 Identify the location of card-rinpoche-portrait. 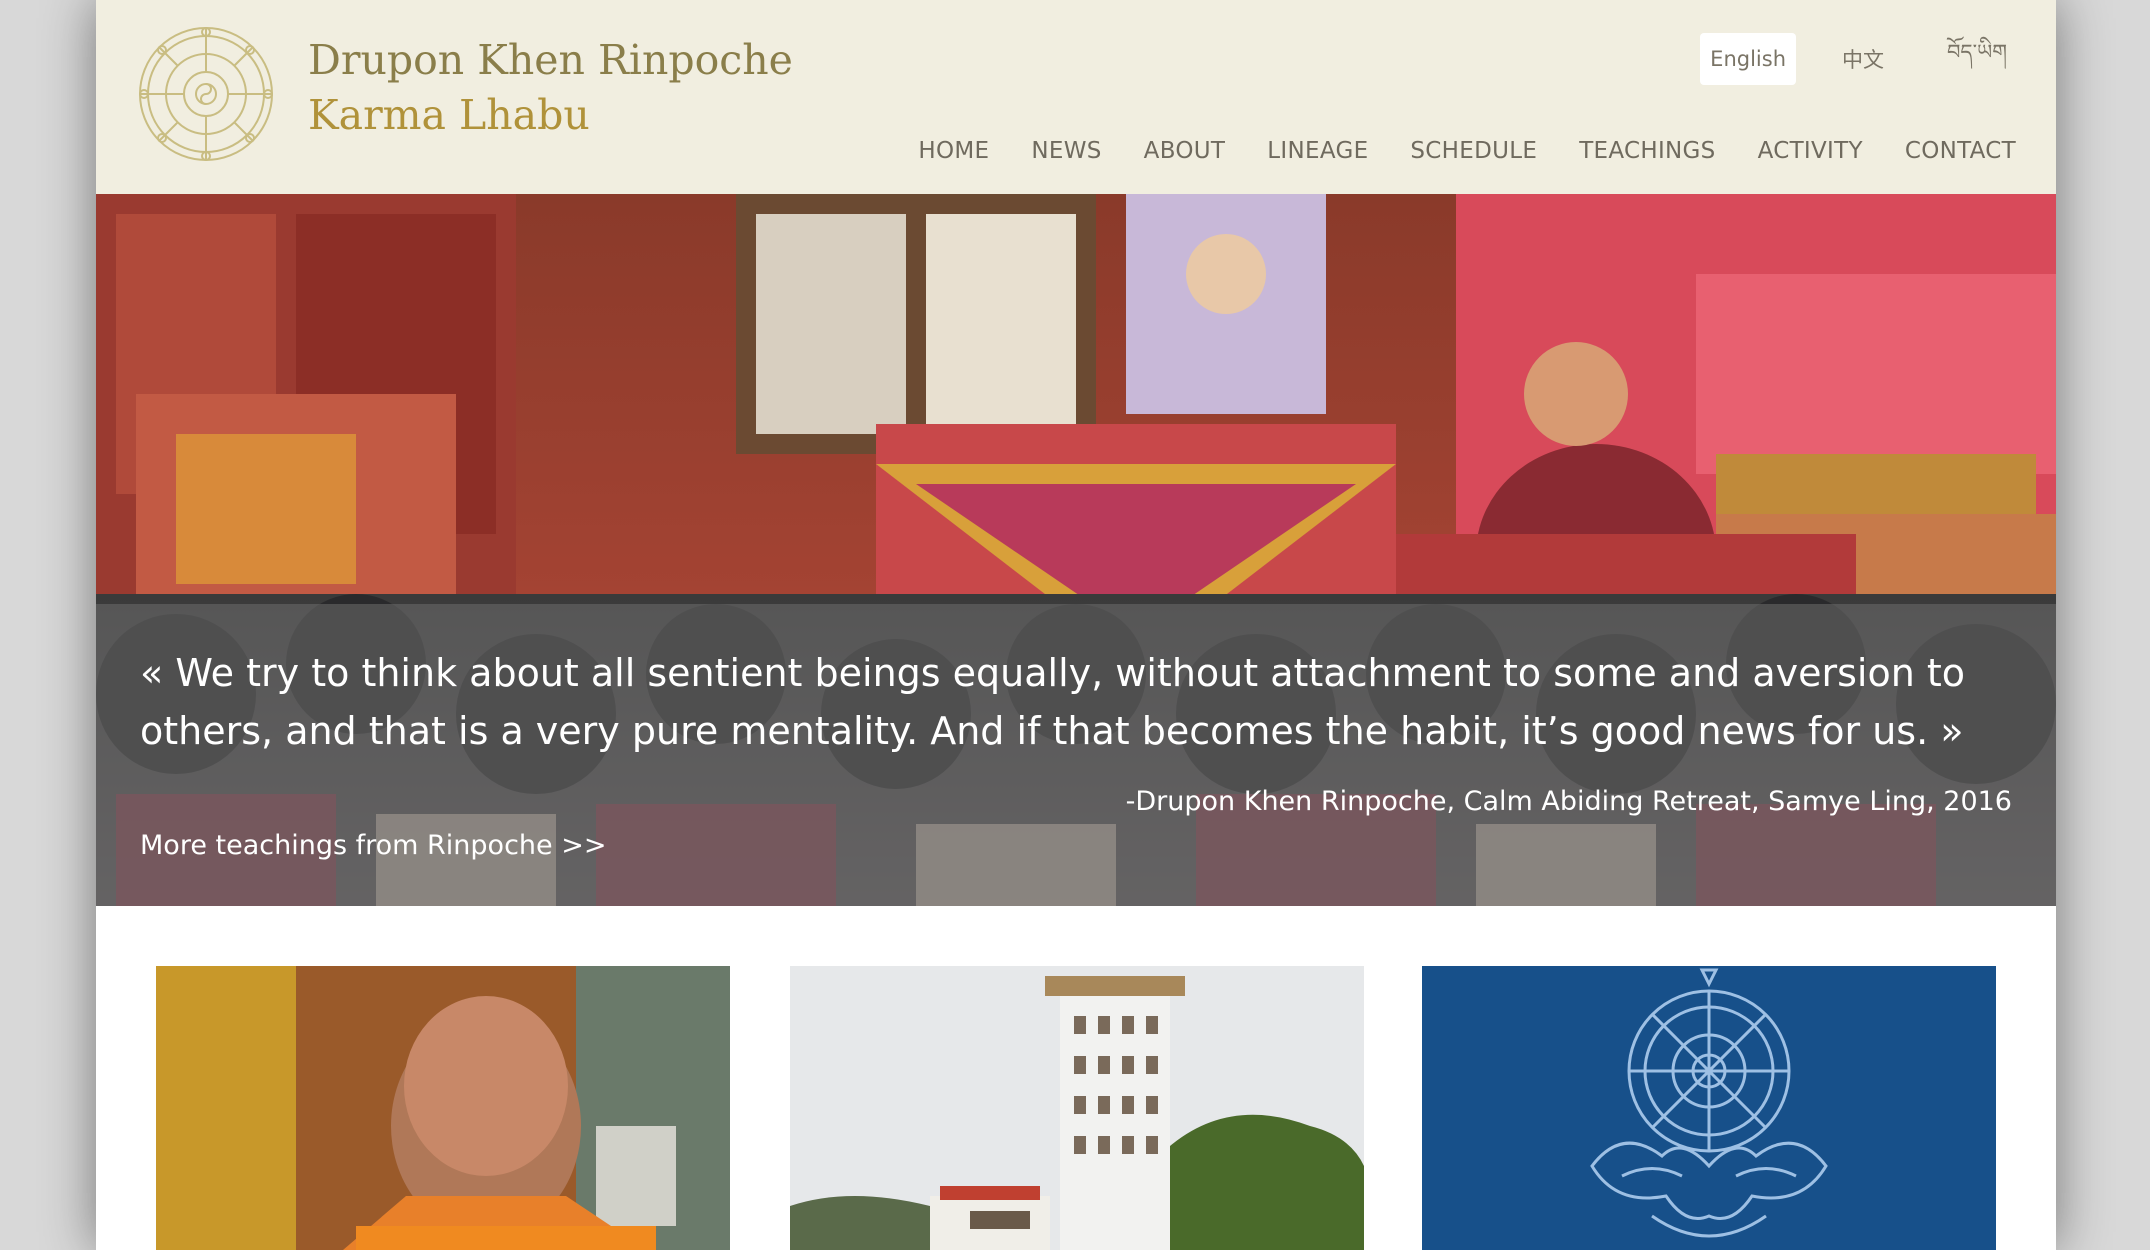
(443, 1108).